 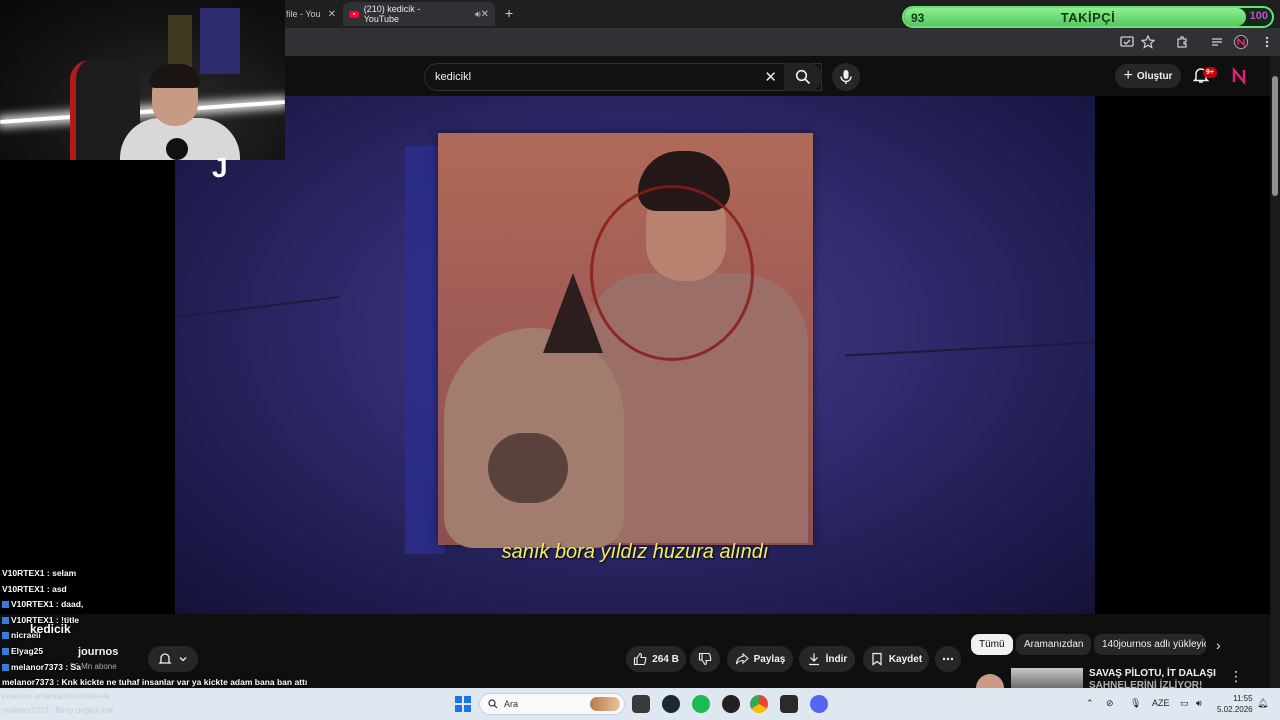 I want to click on tab-youtube: (210) kedicik - YouTube 🔊︎ ✕, so click(x=419, y=14).